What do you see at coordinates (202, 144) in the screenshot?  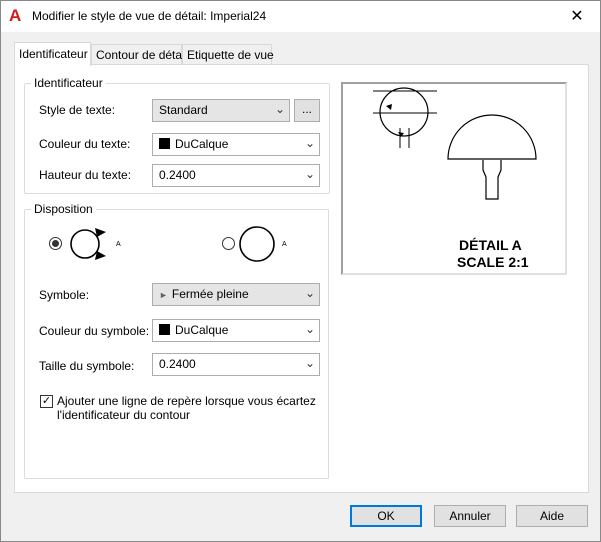 I see `text-color-value: DuCalque` at bounding box center [202, 144].